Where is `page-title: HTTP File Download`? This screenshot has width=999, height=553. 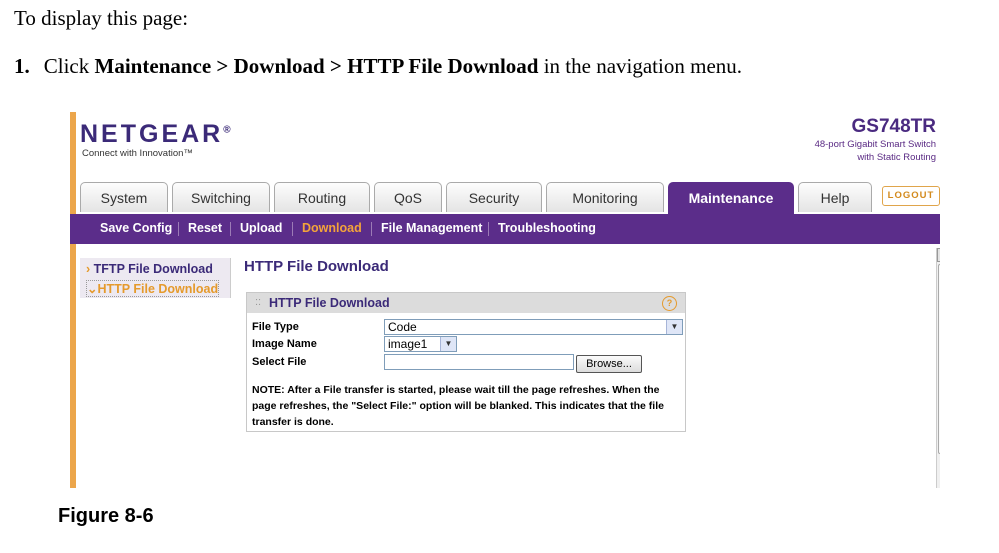 page-title: HTTP File Download is located at coordinates (316, 266).